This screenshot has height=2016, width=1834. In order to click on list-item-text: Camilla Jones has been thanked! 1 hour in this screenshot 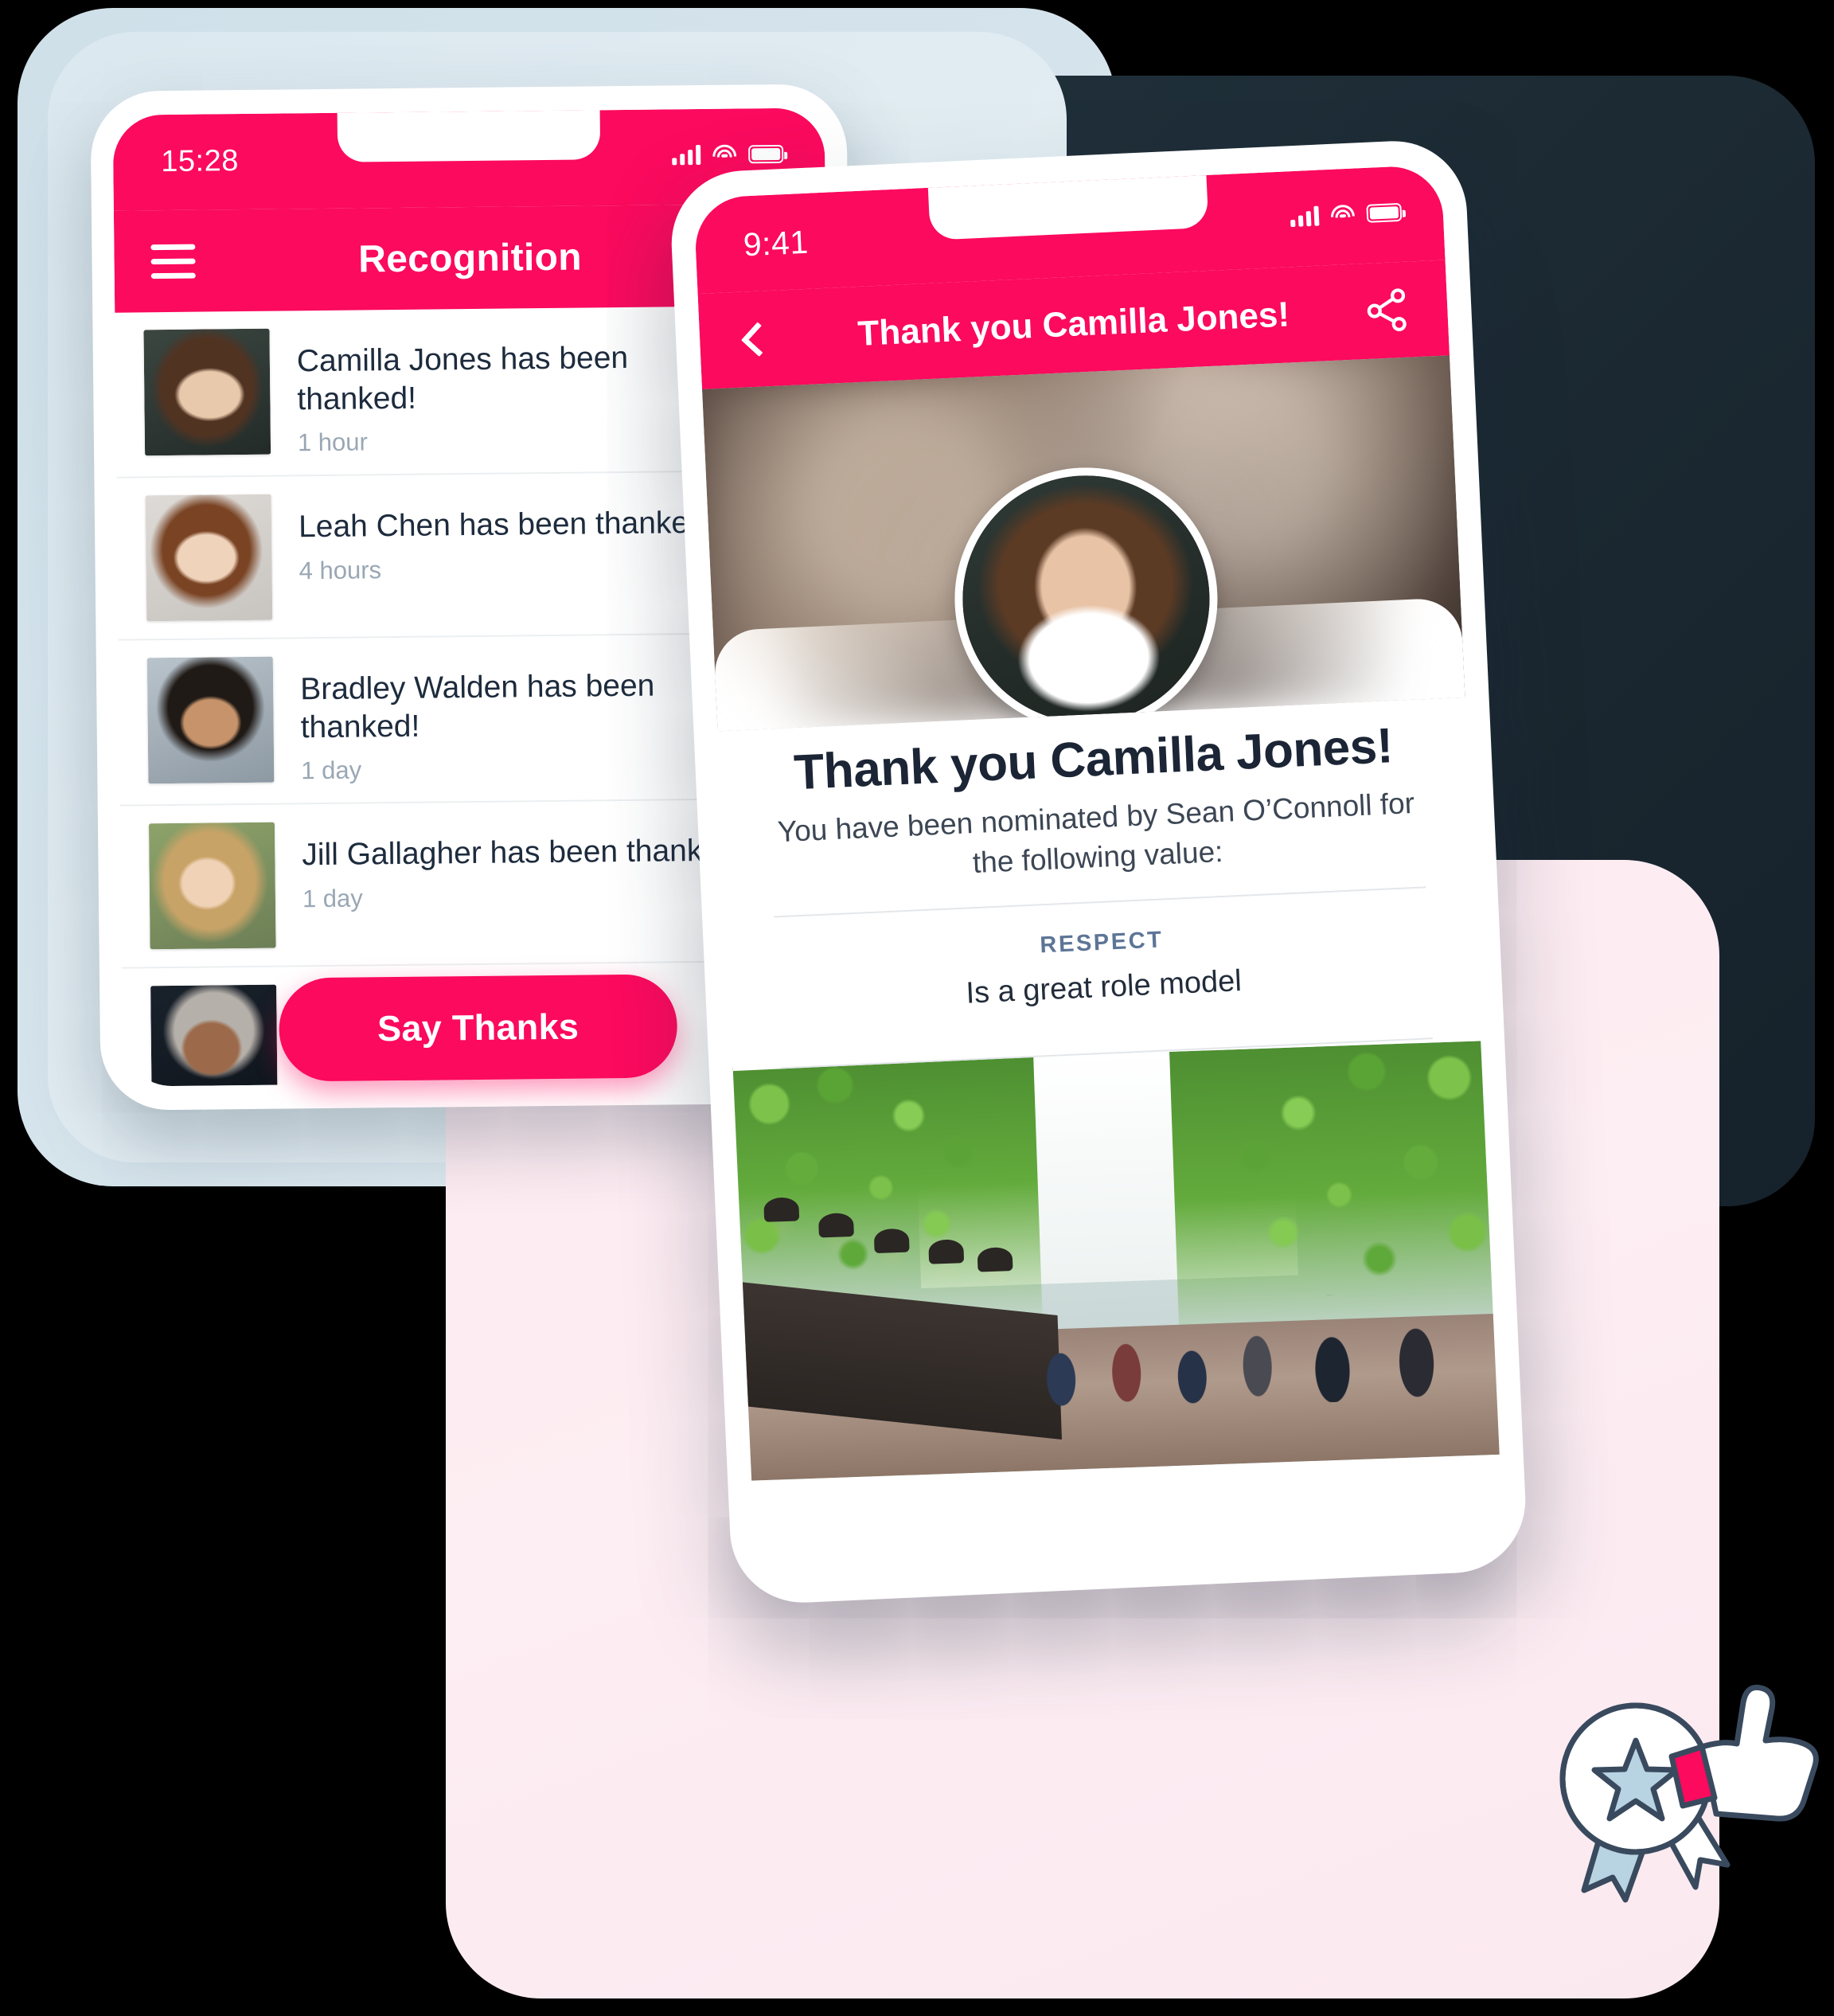, I will do `click(488, 390)`.